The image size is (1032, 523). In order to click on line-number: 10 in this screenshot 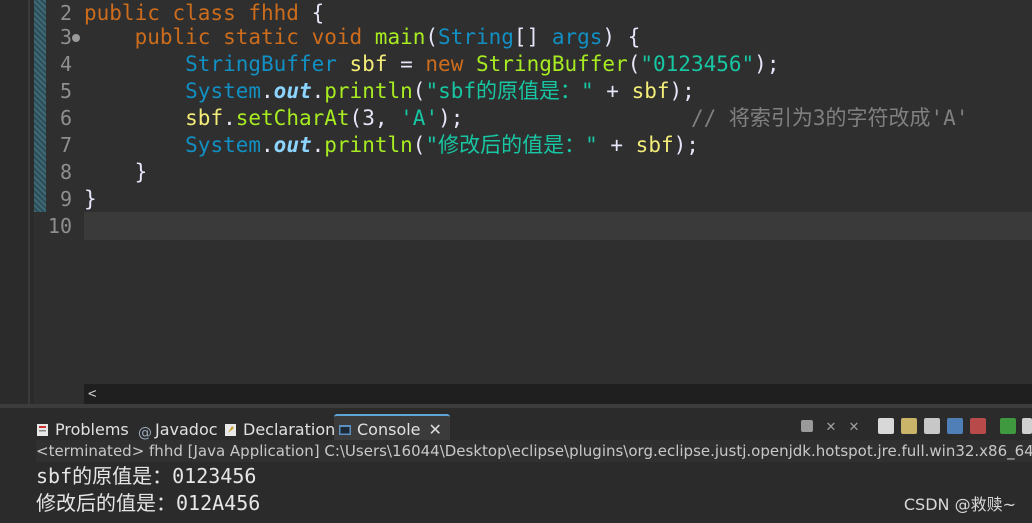, I will do `click(59, 226)`.